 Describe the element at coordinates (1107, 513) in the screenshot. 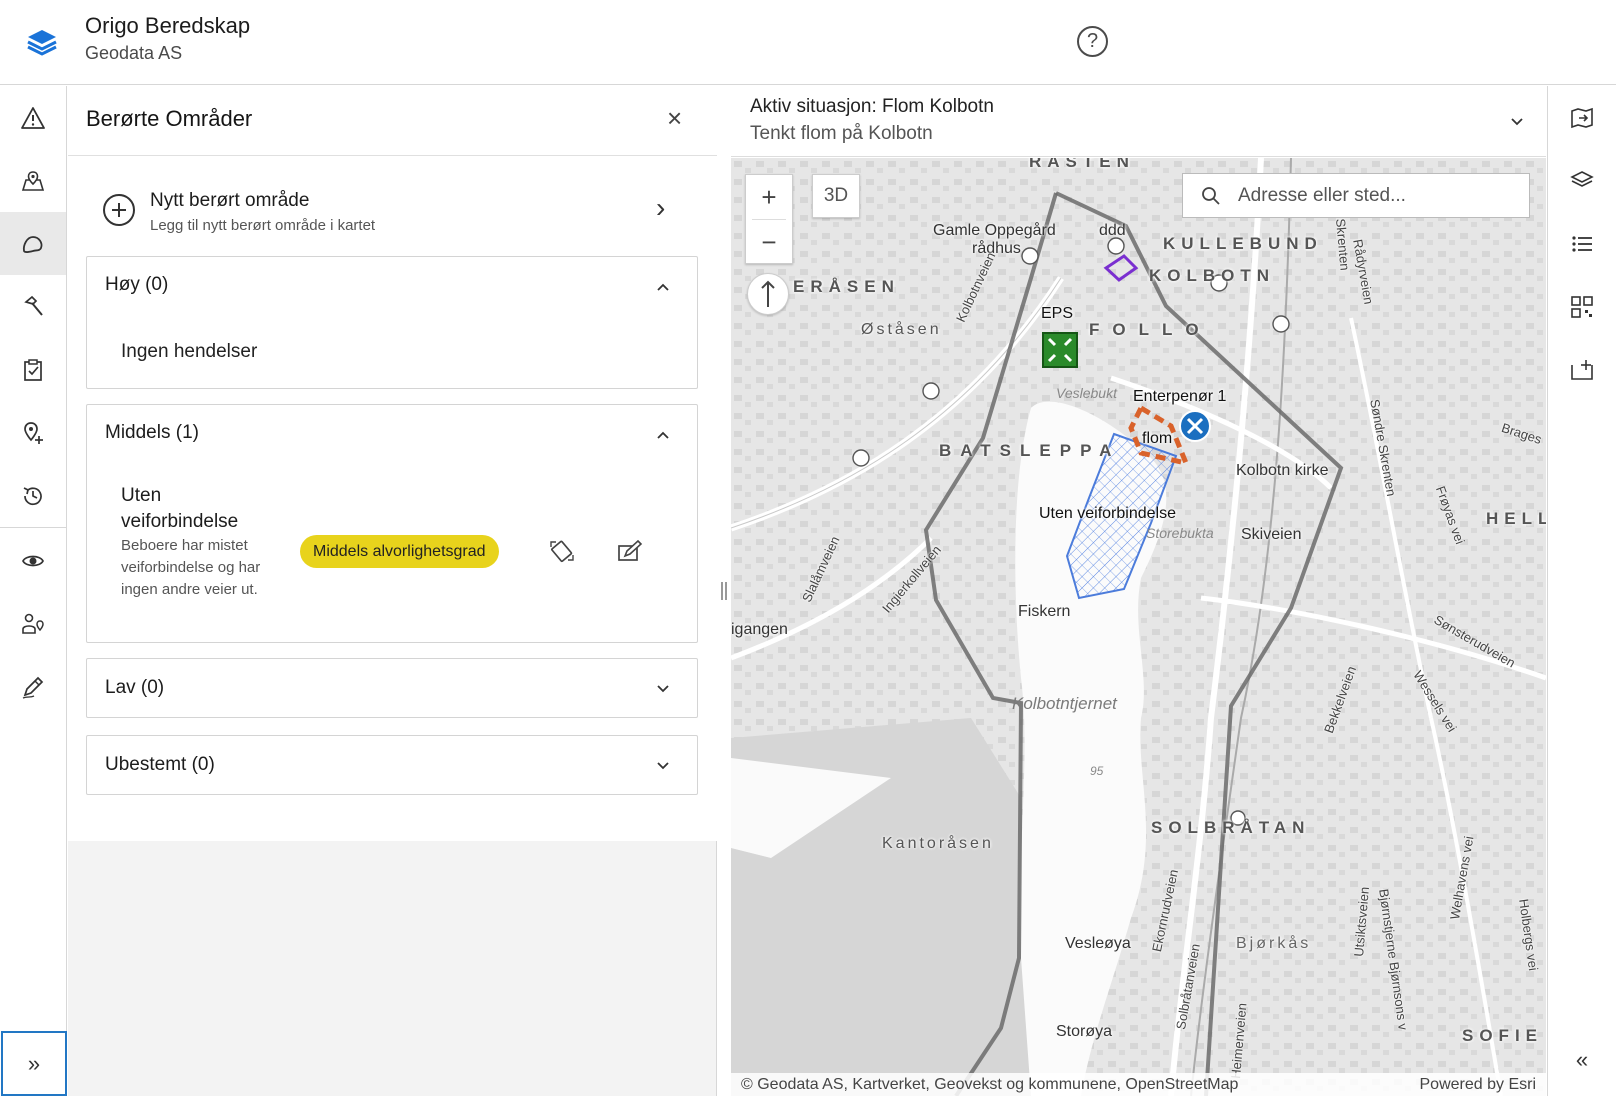

I see `map-label-uten-veiforbindelse: Uten veiforbindelse` at that location.